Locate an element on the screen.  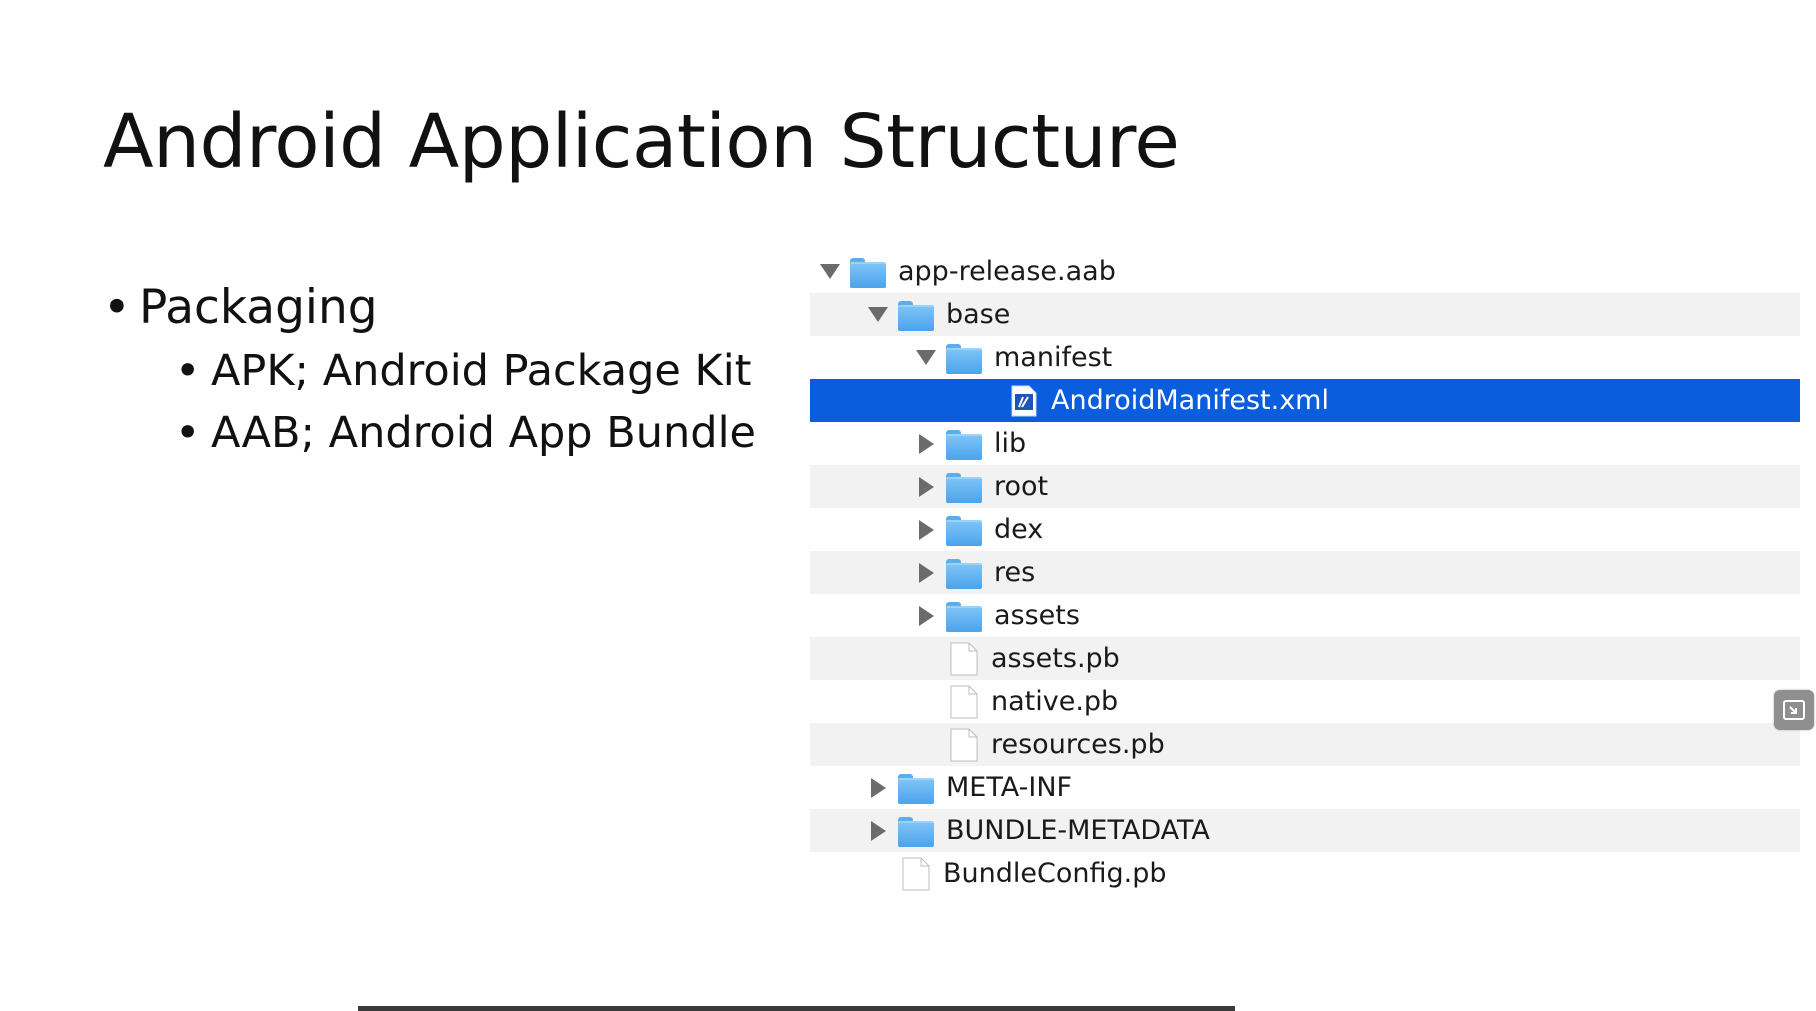
bullet-aab: AAB; Android App Bundle is located at coordinates (465, 433).